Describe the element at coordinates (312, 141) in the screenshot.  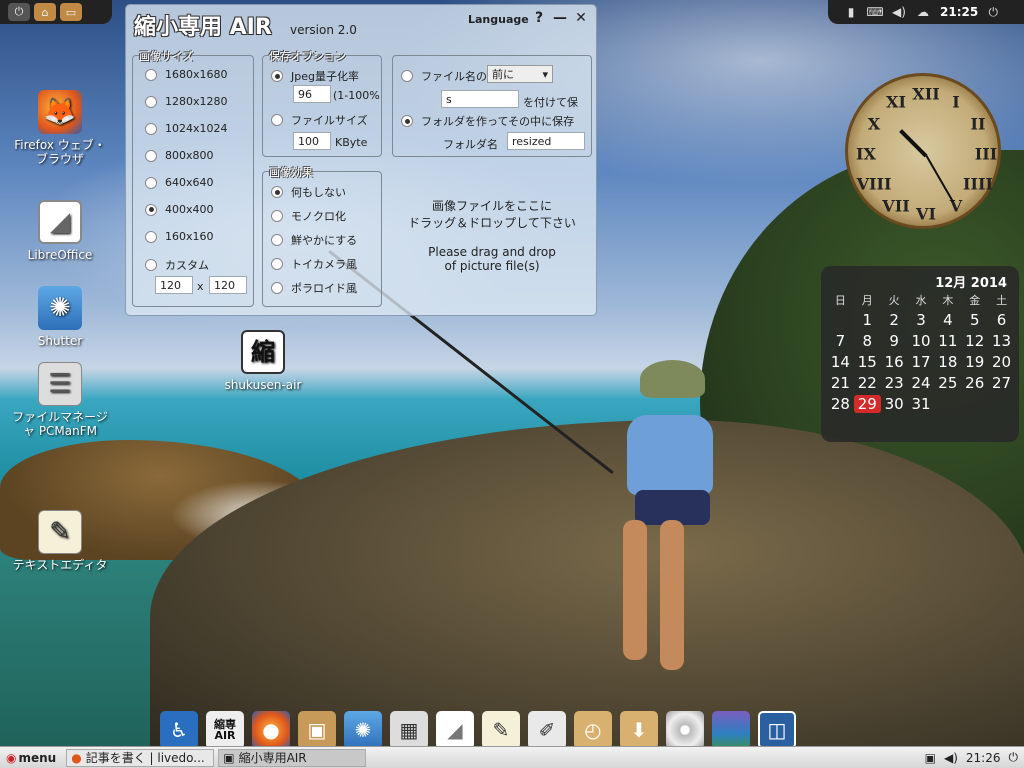
I see `file-size-field: 100` at that location.